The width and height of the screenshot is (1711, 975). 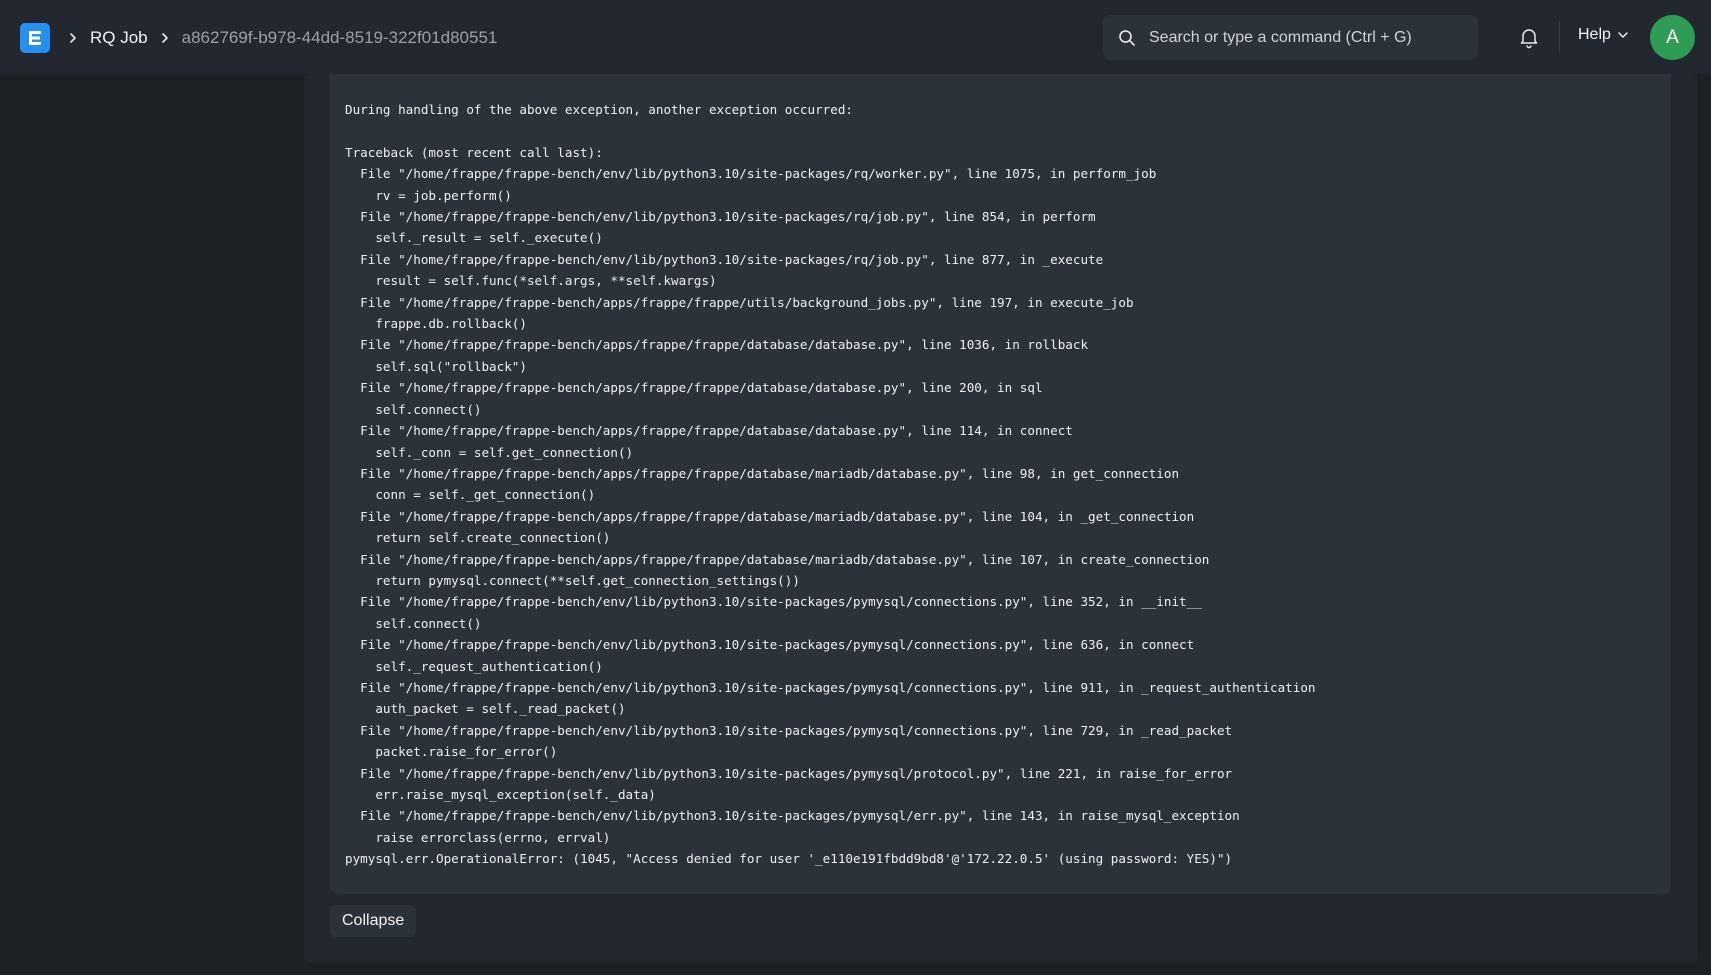 I want to click on breadcrumb-current: a862769f-b978-44dd-8519-322f01d80551, so click(x=340, y=38).